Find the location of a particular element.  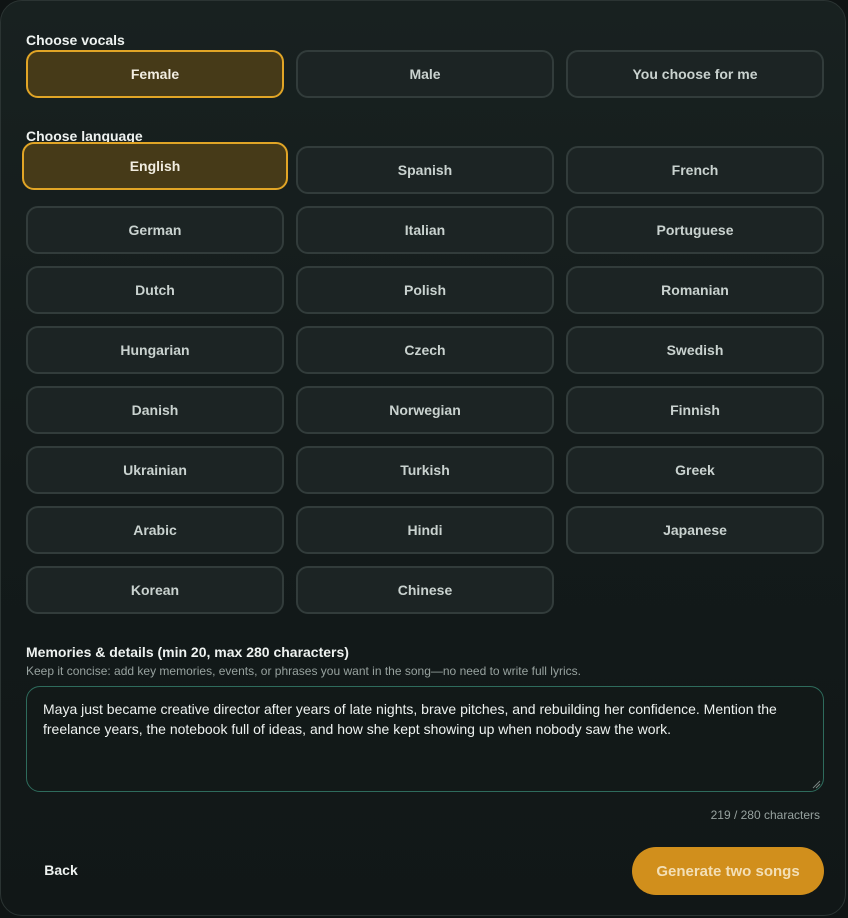

back-button: Back is located at coordinates (61, 870).